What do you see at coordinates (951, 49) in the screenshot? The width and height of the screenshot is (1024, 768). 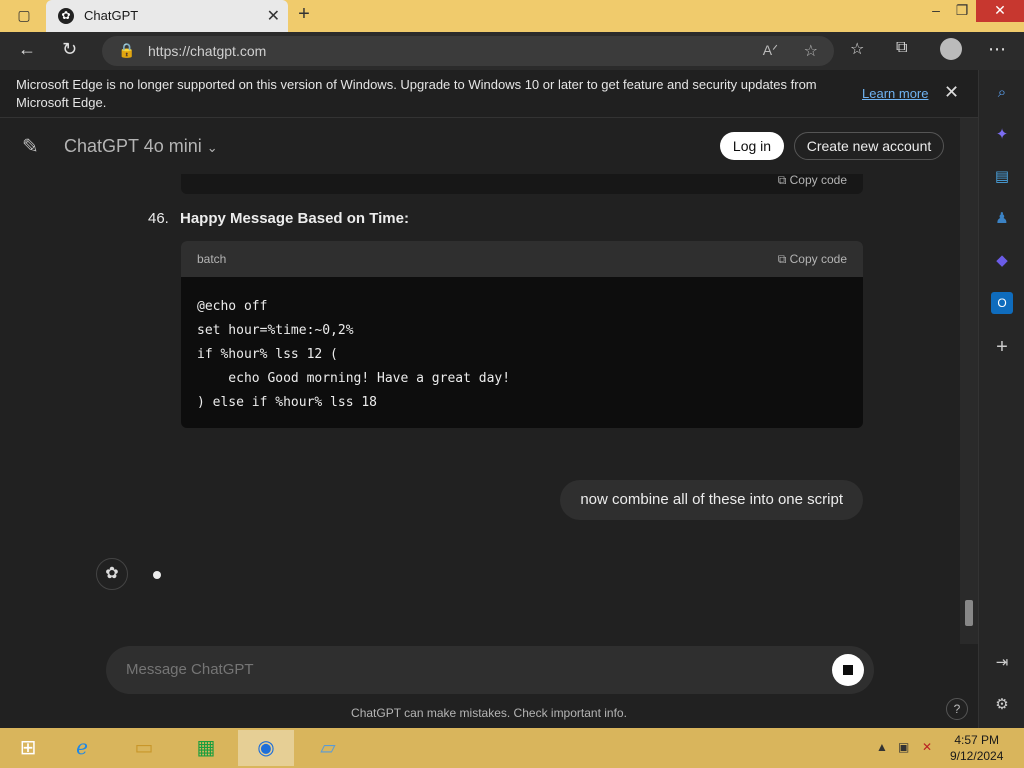 I see `profile-icon` at bounding box center [951, 49].